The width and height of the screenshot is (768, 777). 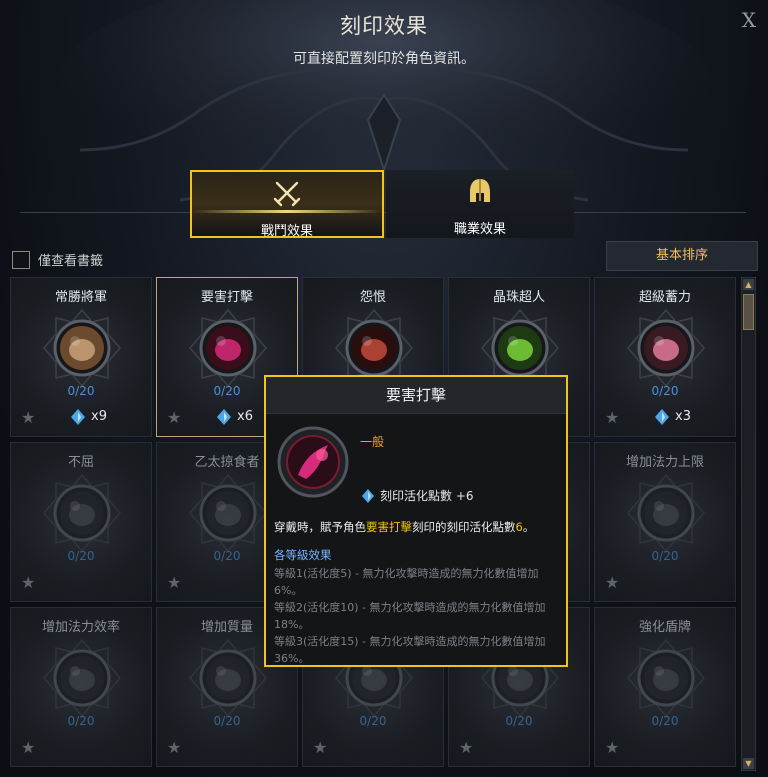 I want to click on desc-suffix: 。, so click(x=528, y=527).